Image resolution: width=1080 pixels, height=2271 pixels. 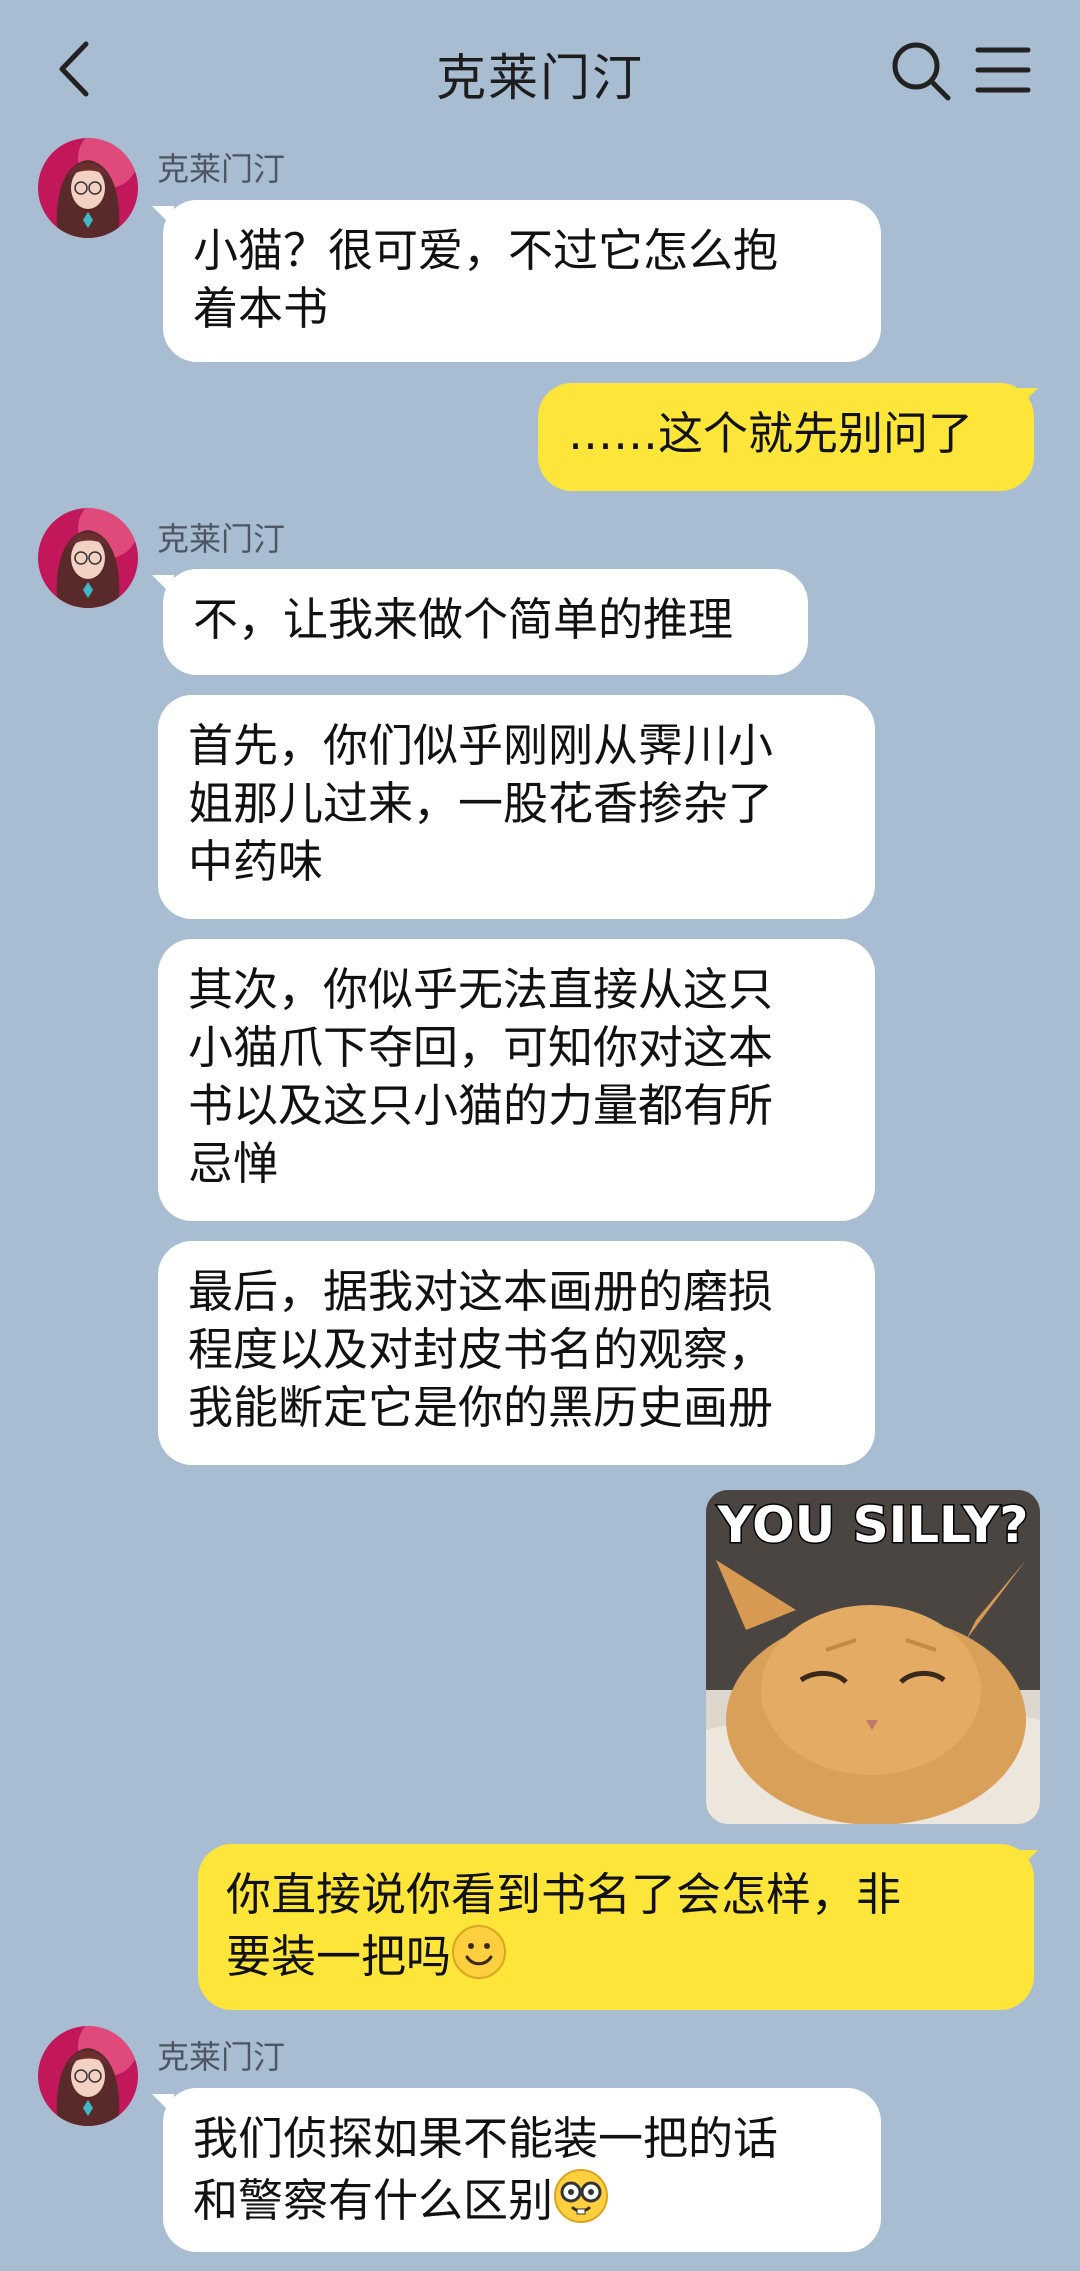 What do you see at coordinates (564, 1925) in the screenshot?
I see `message-text: 你直接说你看到书名了会怎样，非 要装一把吗` at bounding box center [564, 1925].